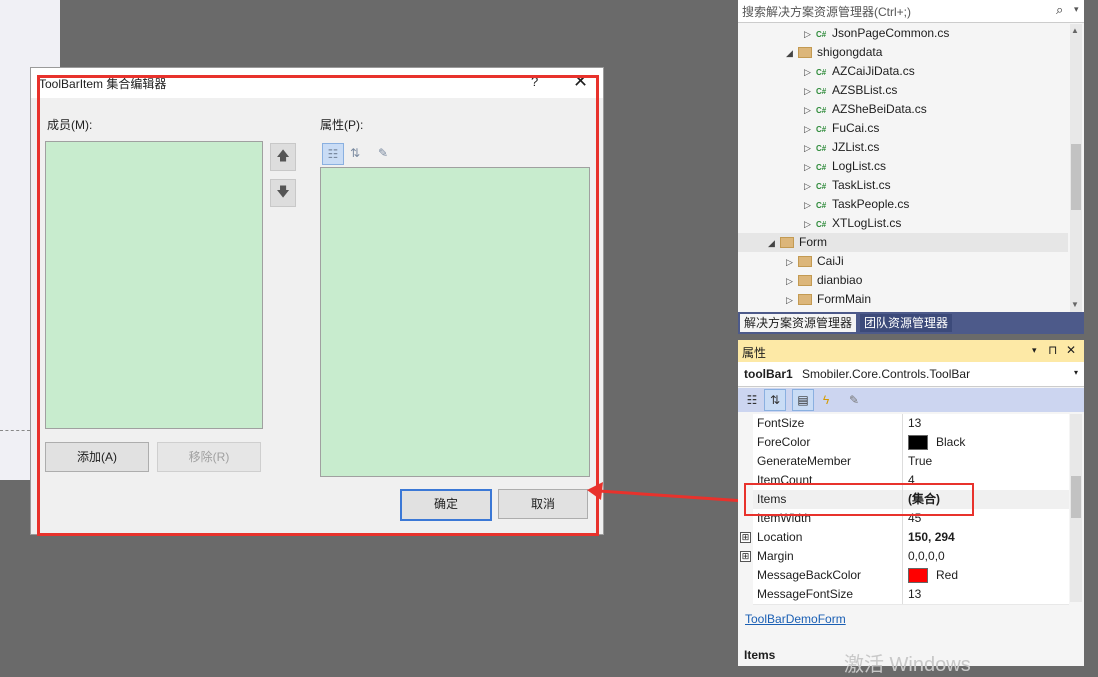  I want to click on property-value: Black, so click(936, 442).